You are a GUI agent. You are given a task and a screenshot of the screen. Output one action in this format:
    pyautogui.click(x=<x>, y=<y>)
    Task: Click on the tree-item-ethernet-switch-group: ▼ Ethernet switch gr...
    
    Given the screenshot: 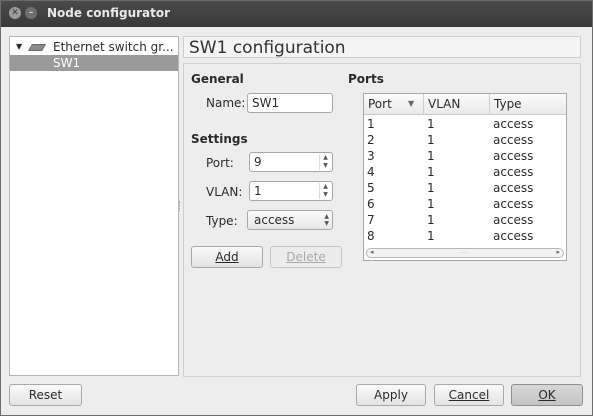 What is the action you would take?
    pyautogui.click(x=94, y=47)
    